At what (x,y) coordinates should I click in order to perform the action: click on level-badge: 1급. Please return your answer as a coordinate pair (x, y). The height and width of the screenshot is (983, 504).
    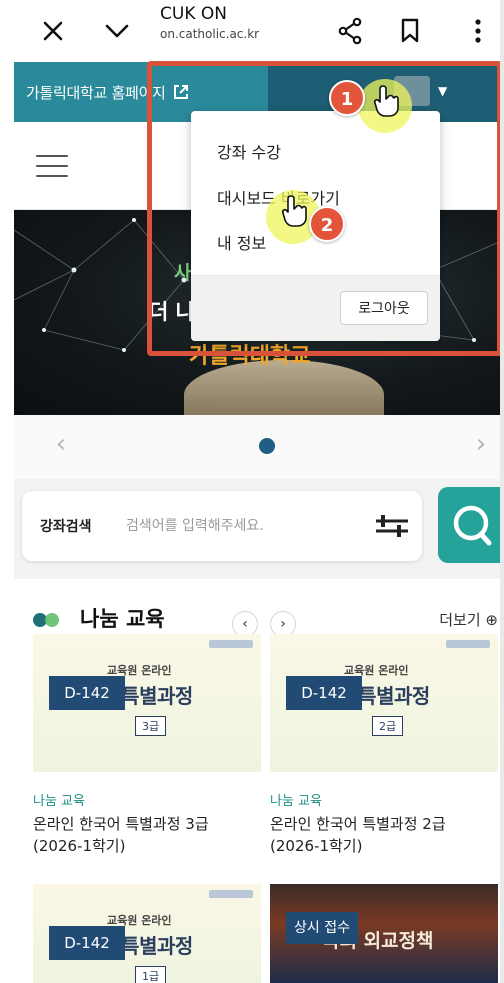
    Looking at the image, I should click on (151, 974).